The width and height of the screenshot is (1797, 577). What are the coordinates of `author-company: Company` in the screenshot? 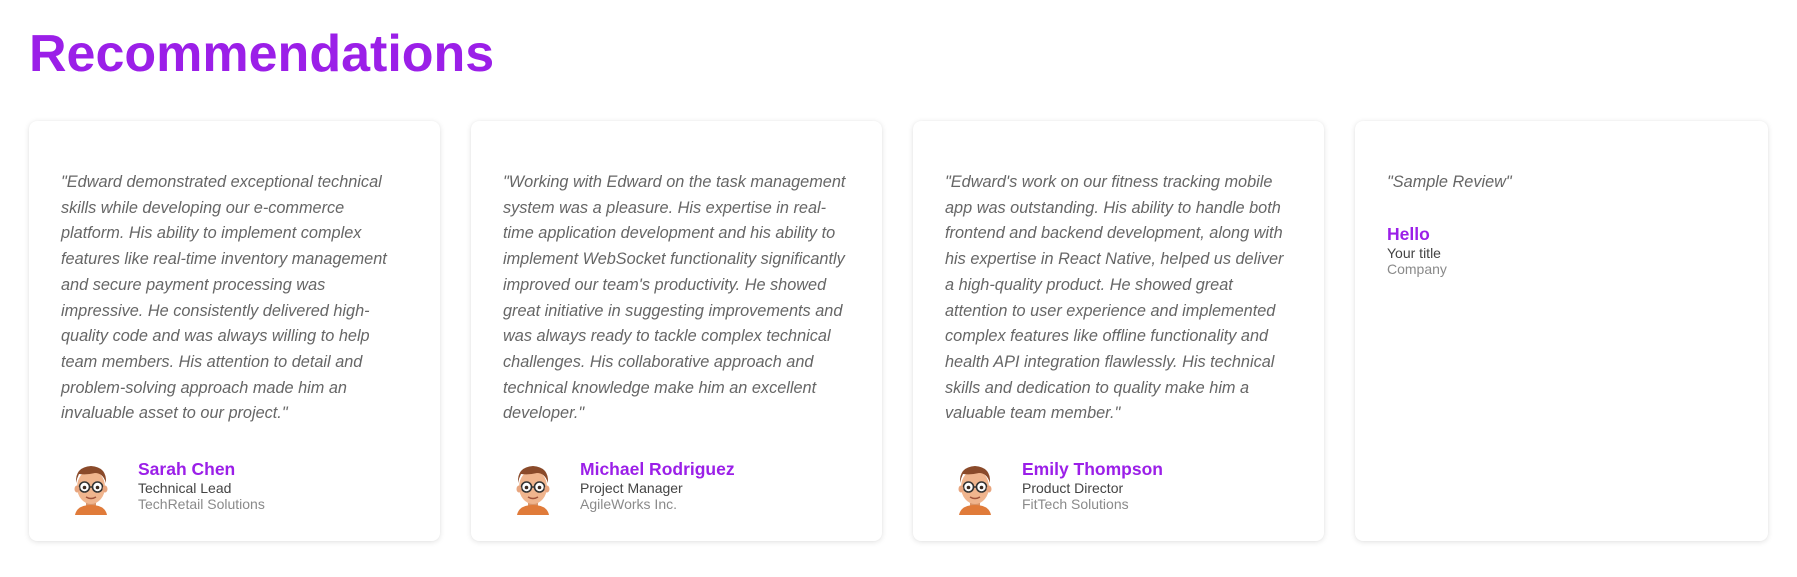 It's located at (1417, 268).